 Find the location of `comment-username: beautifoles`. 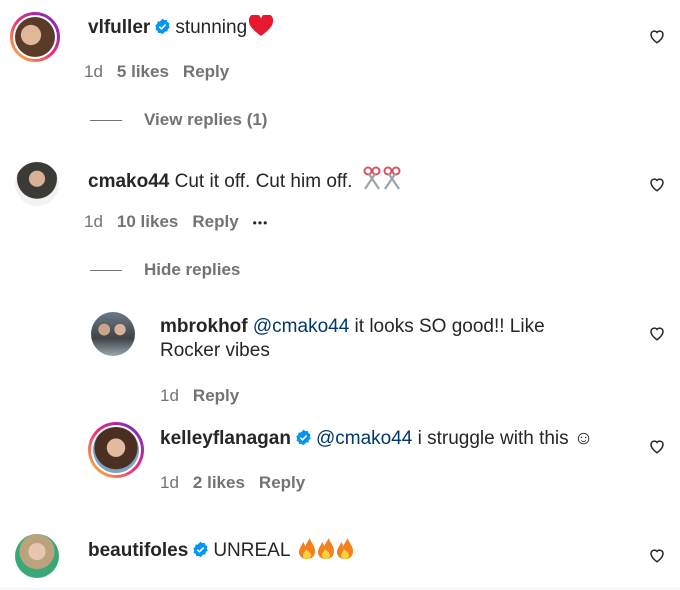

comment-username: beautifoles is located at coordinates (138, 550).